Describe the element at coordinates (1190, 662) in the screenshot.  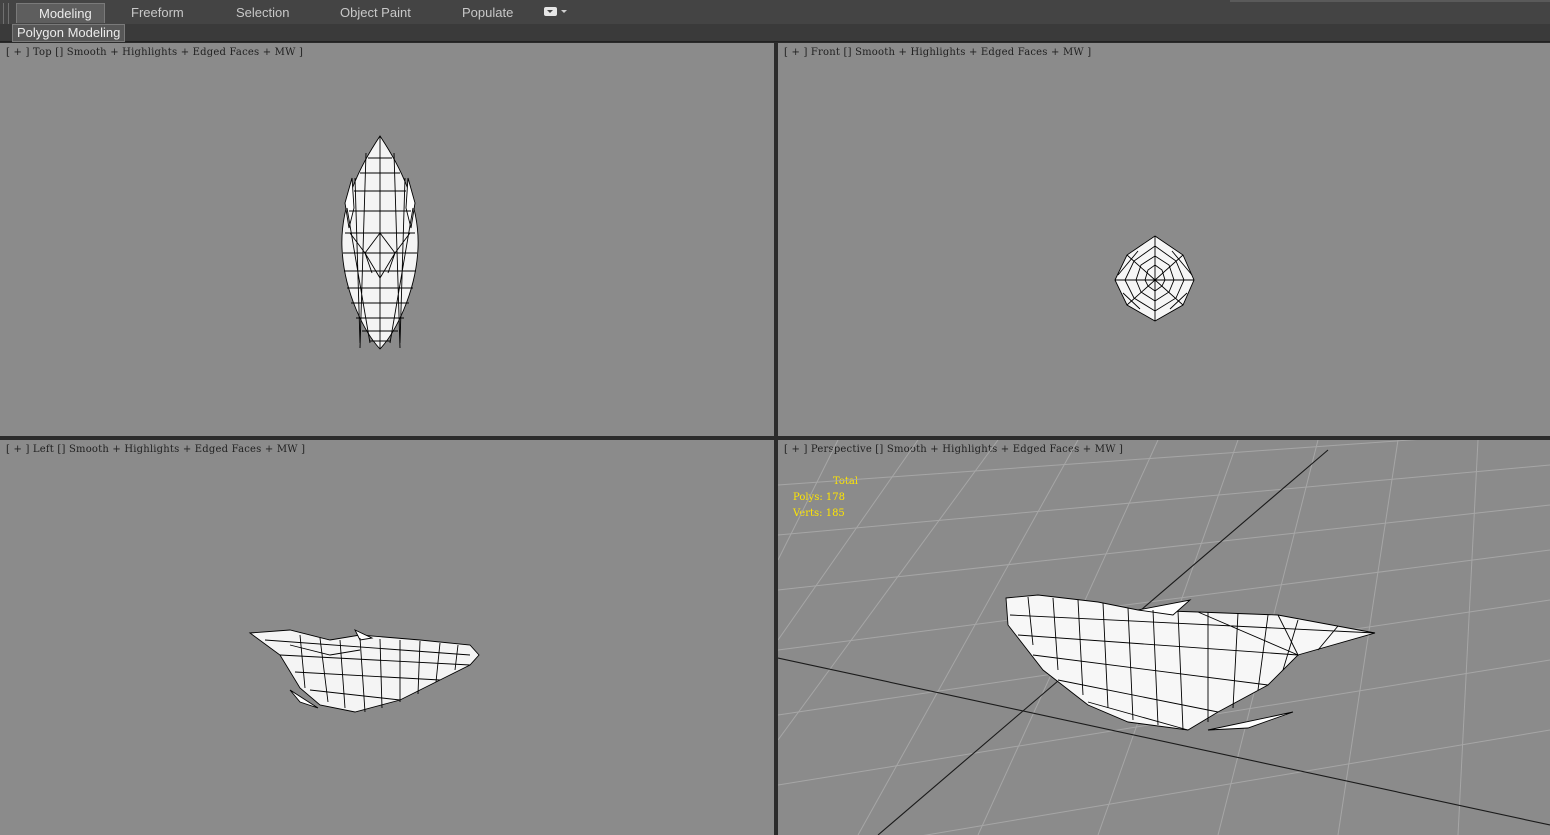
I see `perspective-mesh` at that location.